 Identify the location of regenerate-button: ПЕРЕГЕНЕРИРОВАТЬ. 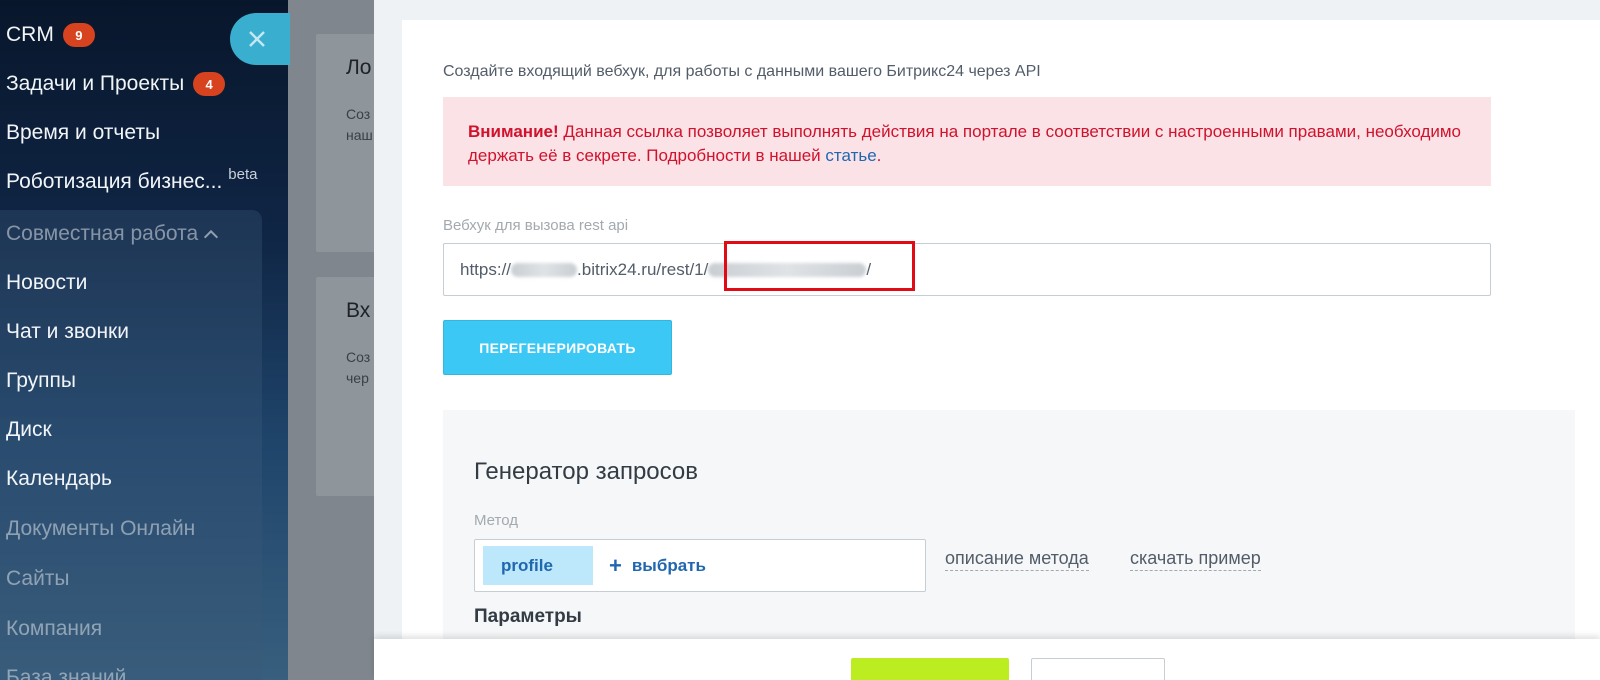
(557, 347).